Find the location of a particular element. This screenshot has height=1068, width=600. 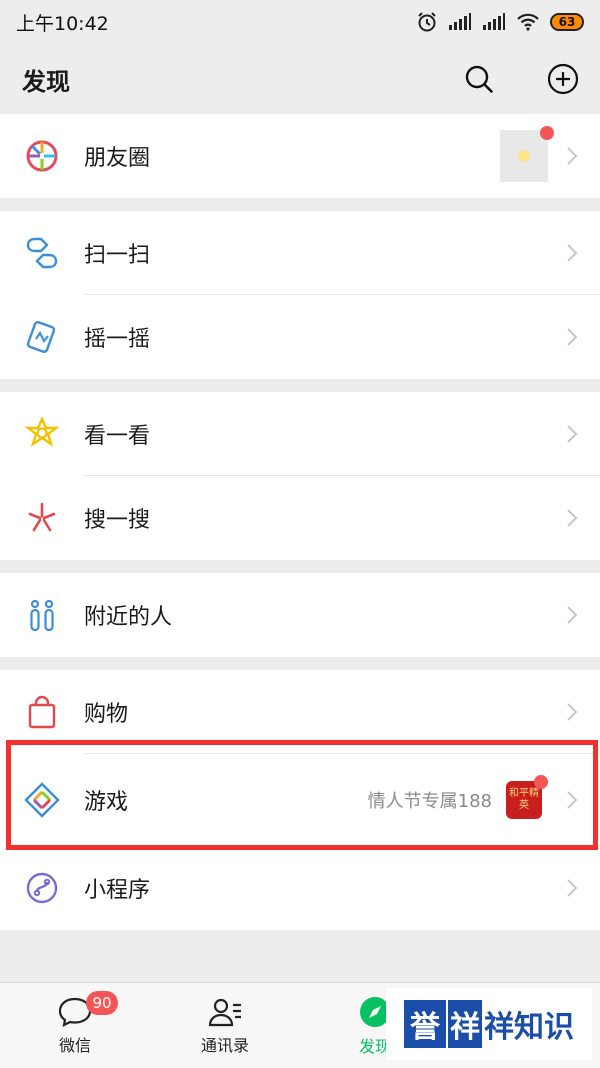

search-icon is located at coordinates (479, 79).